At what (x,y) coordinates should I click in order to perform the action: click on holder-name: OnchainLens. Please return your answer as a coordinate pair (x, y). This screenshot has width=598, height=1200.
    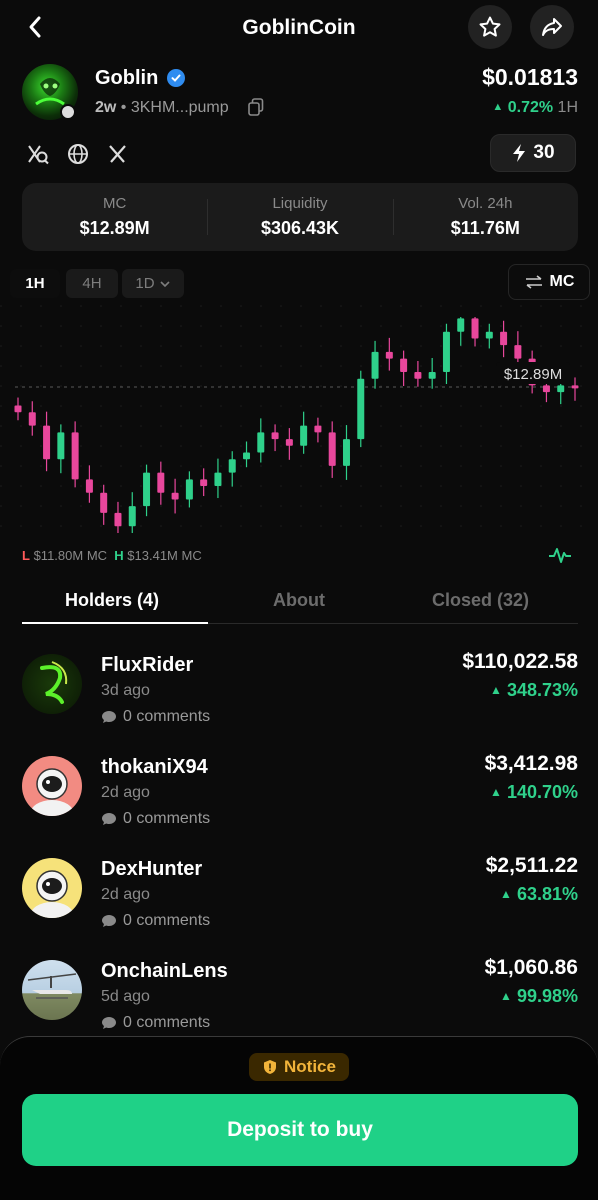
    Looking at the image, I should click on (164, 971).